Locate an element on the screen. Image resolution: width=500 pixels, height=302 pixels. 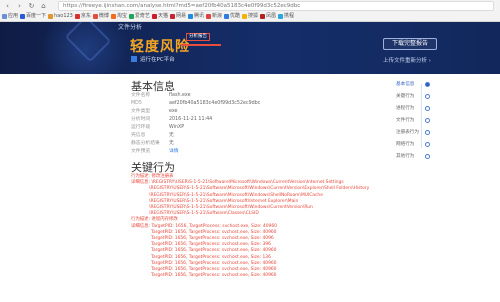
info-row: 文件名称 flash.exe is located at coordinates (231, 96).